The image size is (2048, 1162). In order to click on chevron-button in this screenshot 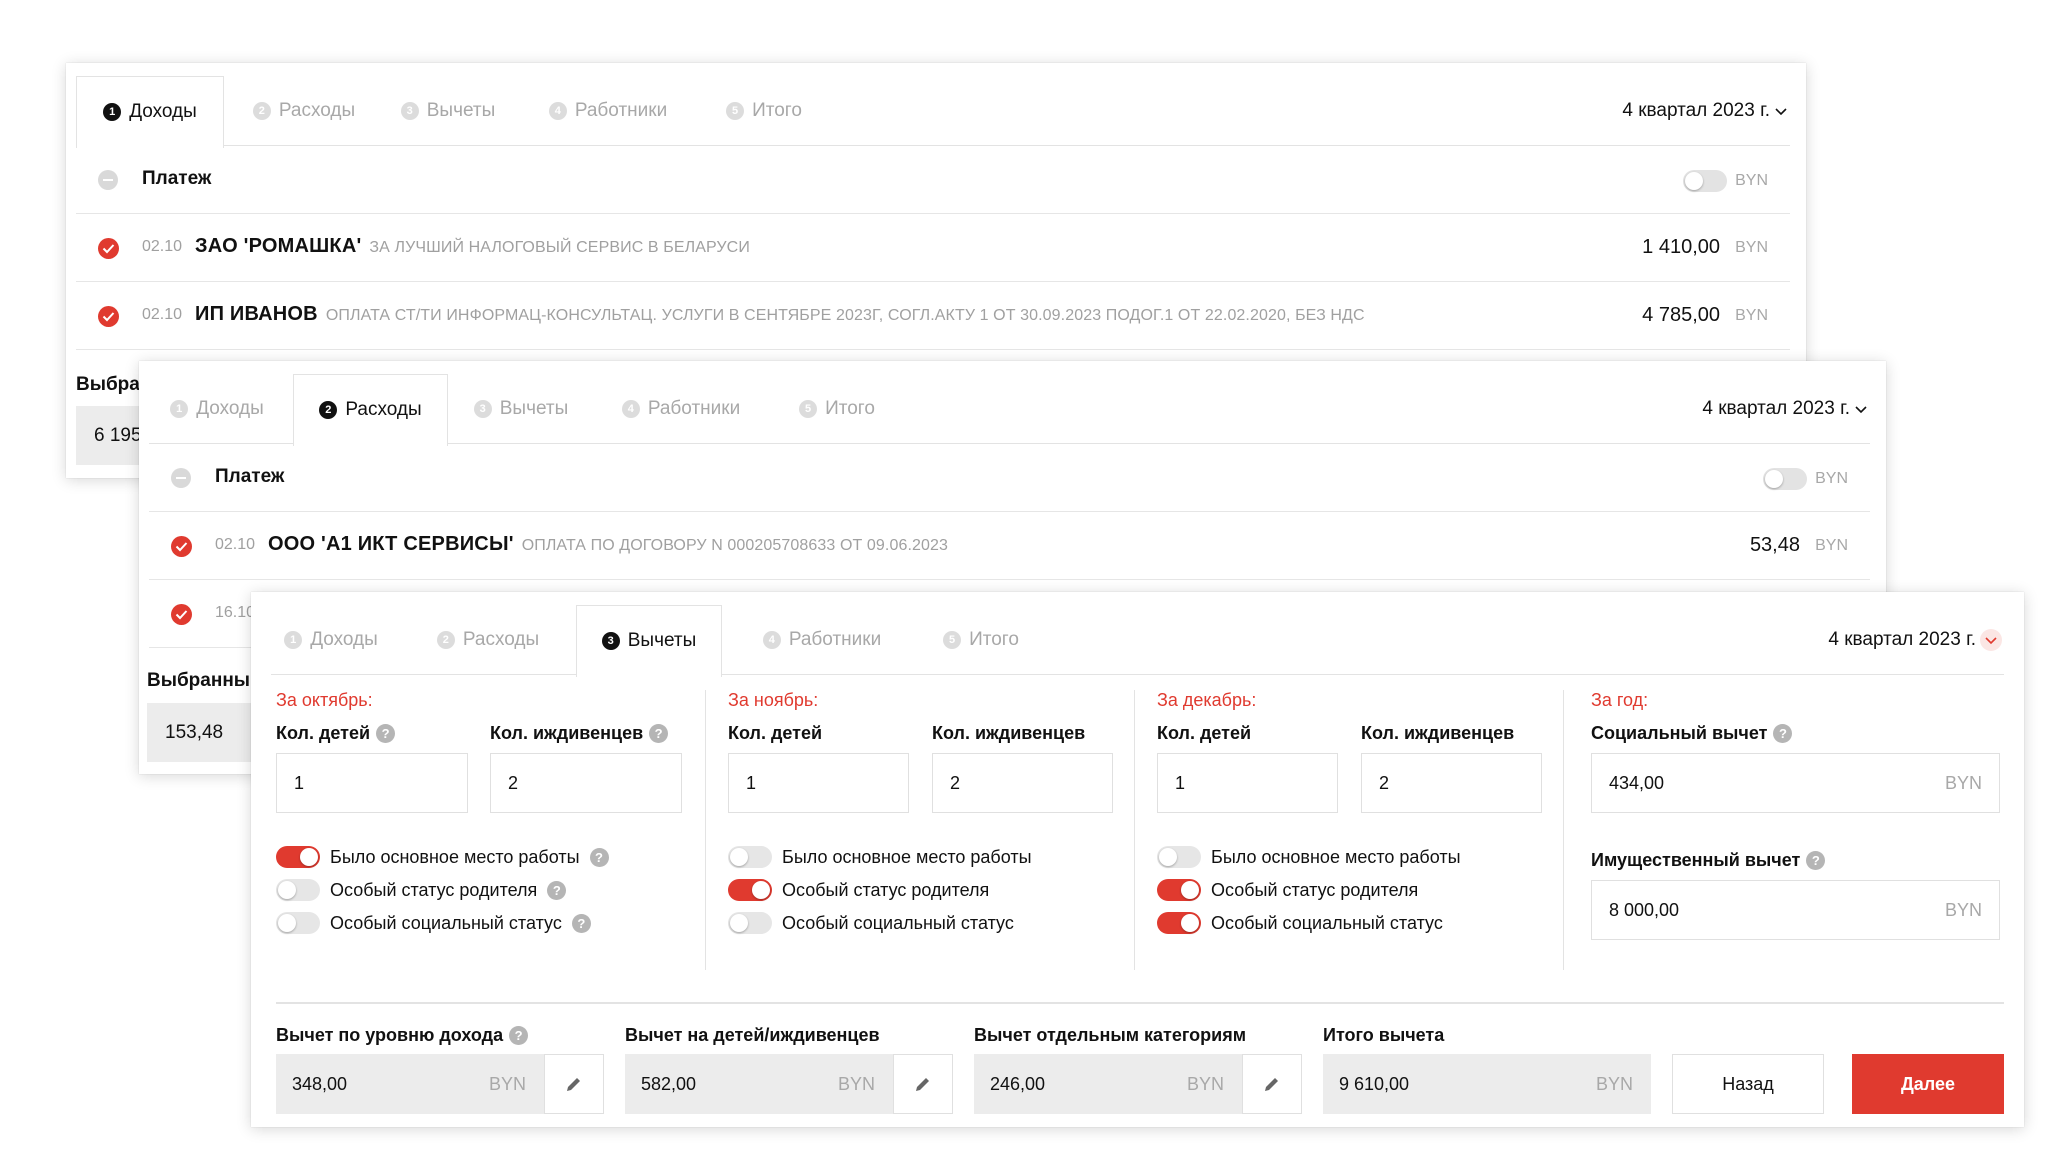, I will do `click(1991, 640)`.